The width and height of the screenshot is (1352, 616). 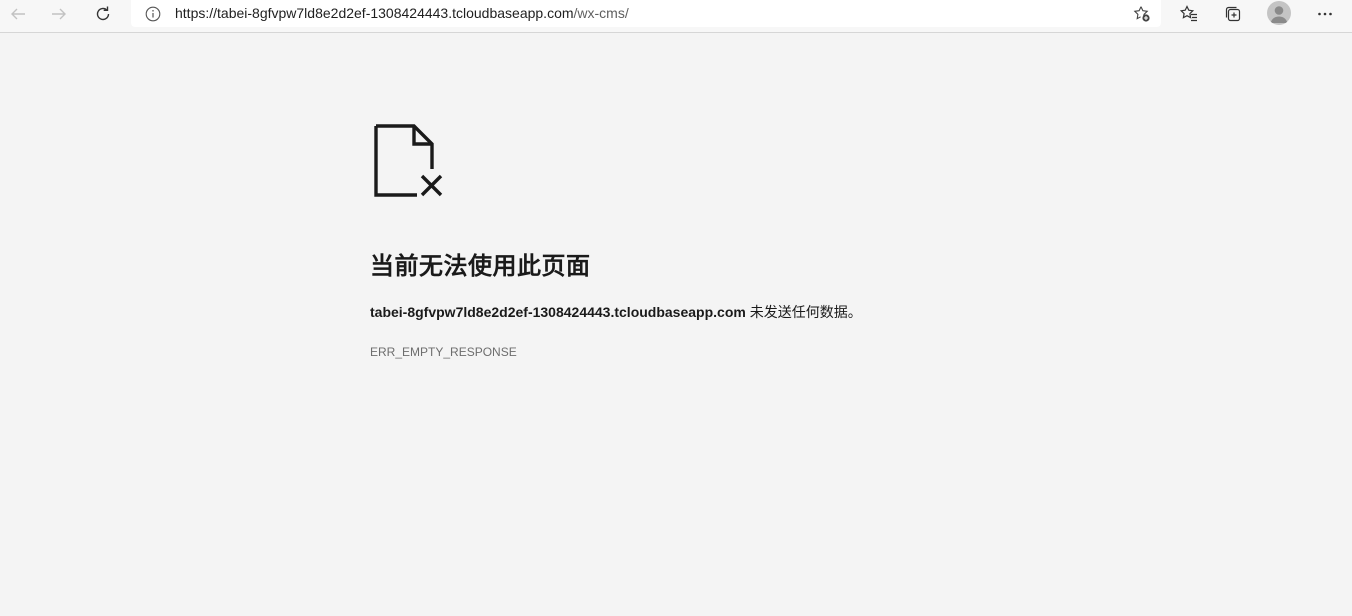 I want to click on more-menu-icon, so click(x=1325, y=14).